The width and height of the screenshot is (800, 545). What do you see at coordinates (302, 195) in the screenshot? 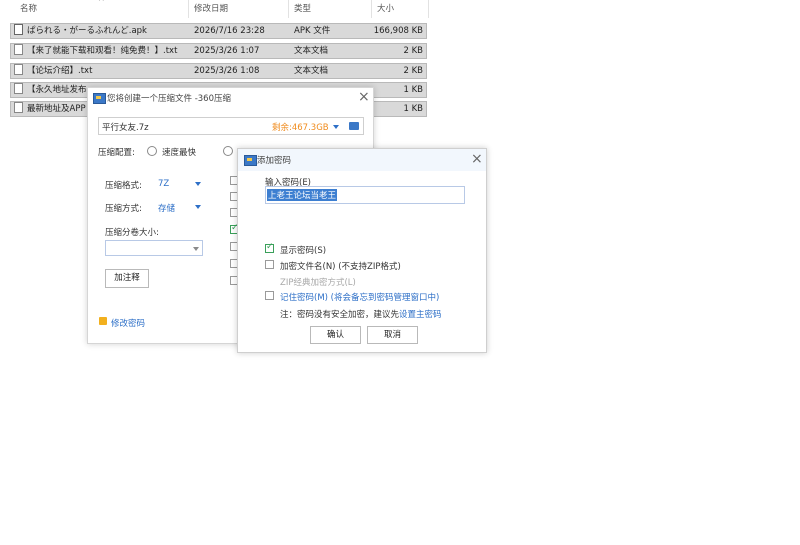
I see `password-value: 上老王论坛当老王` at bounding box center [302, 195].